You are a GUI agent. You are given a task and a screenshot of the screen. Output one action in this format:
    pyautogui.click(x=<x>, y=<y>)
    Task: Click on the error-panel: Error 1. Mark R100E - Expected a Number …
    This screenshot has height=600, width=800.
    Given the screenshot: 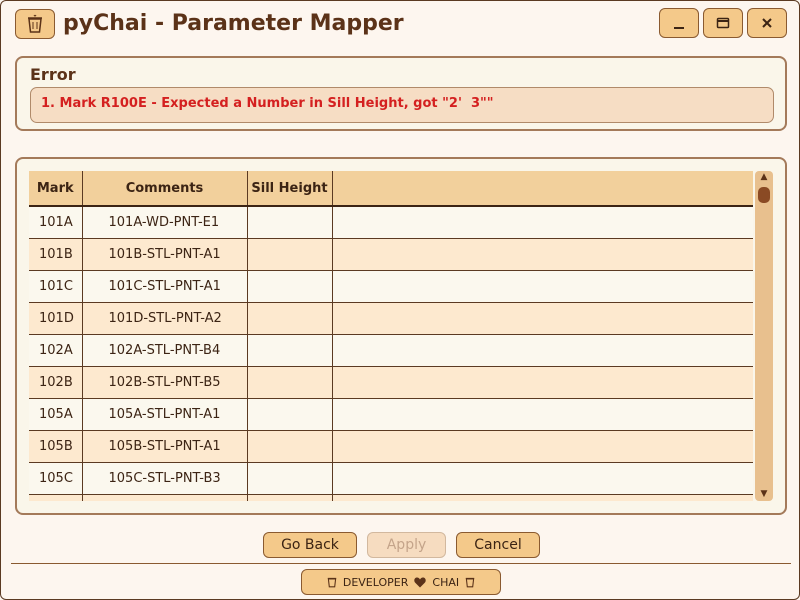 What is the action you would take?
    pyautogui.click(x=401, y=93)
    